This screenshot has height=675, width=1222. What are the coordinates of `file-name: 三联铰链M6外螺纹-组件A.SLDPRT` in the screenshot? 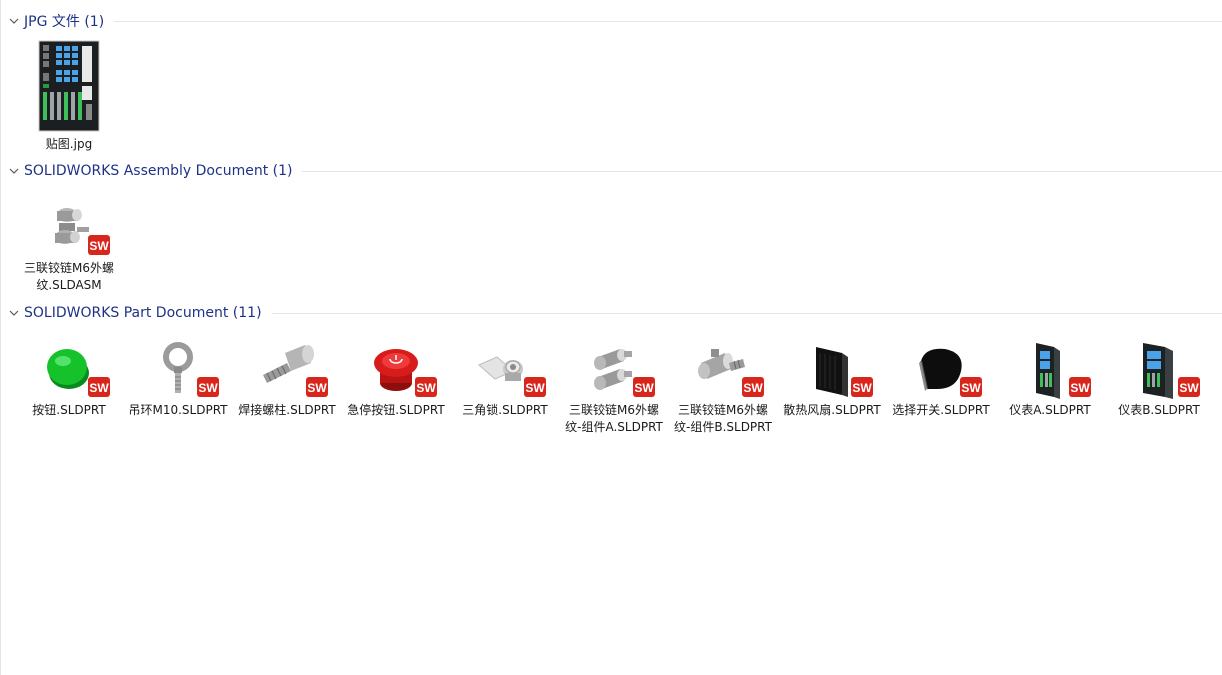 It's located at (614, 418).